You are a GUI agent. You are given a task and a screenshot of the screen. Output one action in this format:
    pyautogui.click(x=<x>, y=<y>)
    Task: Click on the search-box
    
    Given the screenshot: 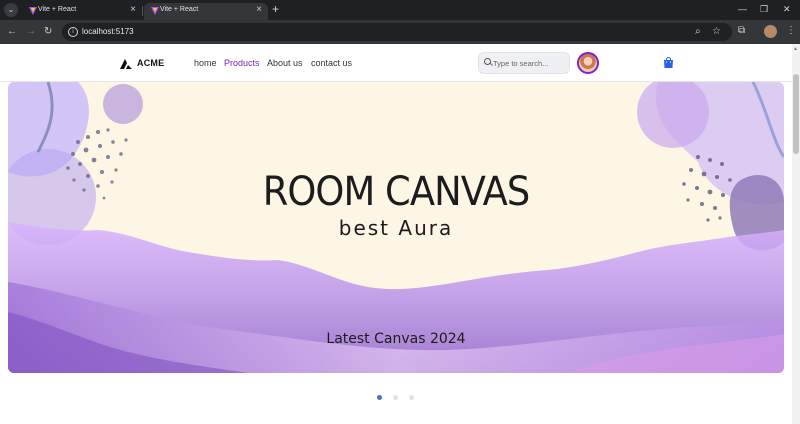 What is the action you would take?
    pyautogui.click(x=524, y=63)
    